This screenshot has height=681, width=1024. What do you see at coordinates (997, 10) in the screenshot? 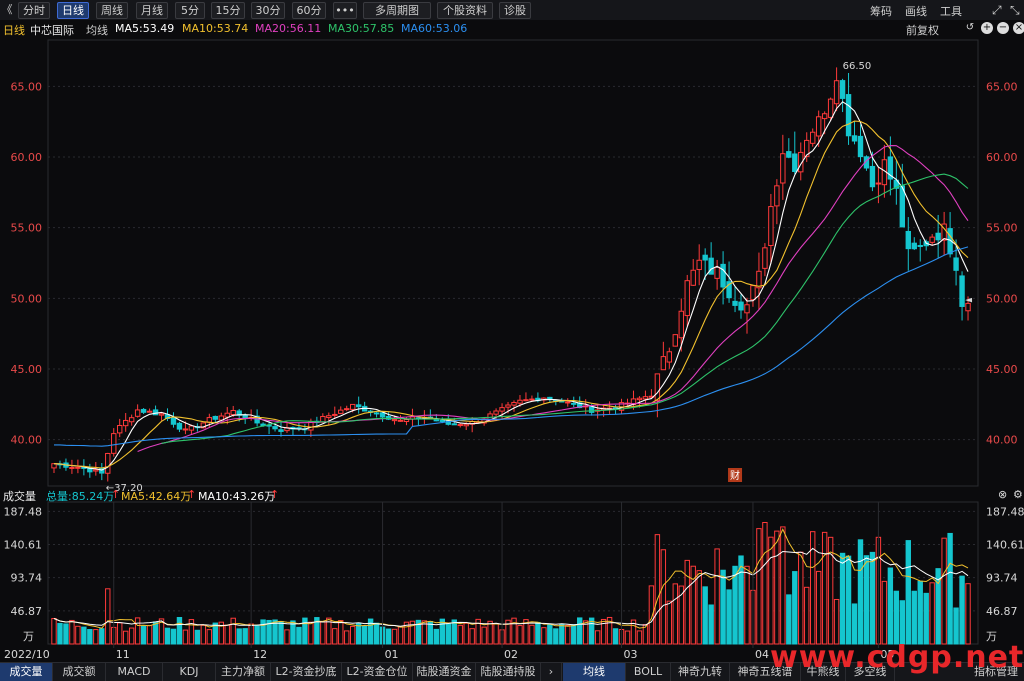
I see `expand-icon: ⤢` at bounding box center [997, 10].